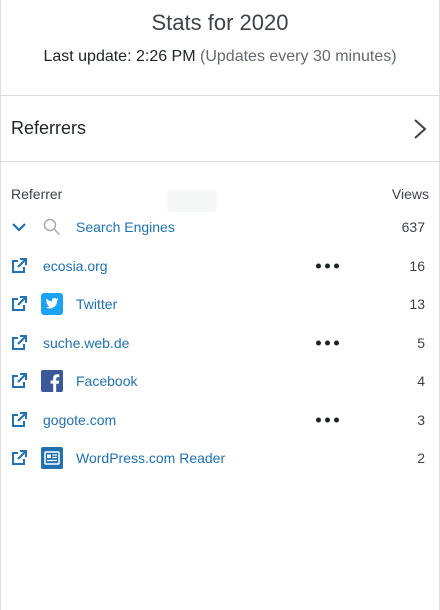 This screenshot has height=610, width=440. I want to click on update-frequency-note: (Updates every 30 minutes), so click(298, 56).